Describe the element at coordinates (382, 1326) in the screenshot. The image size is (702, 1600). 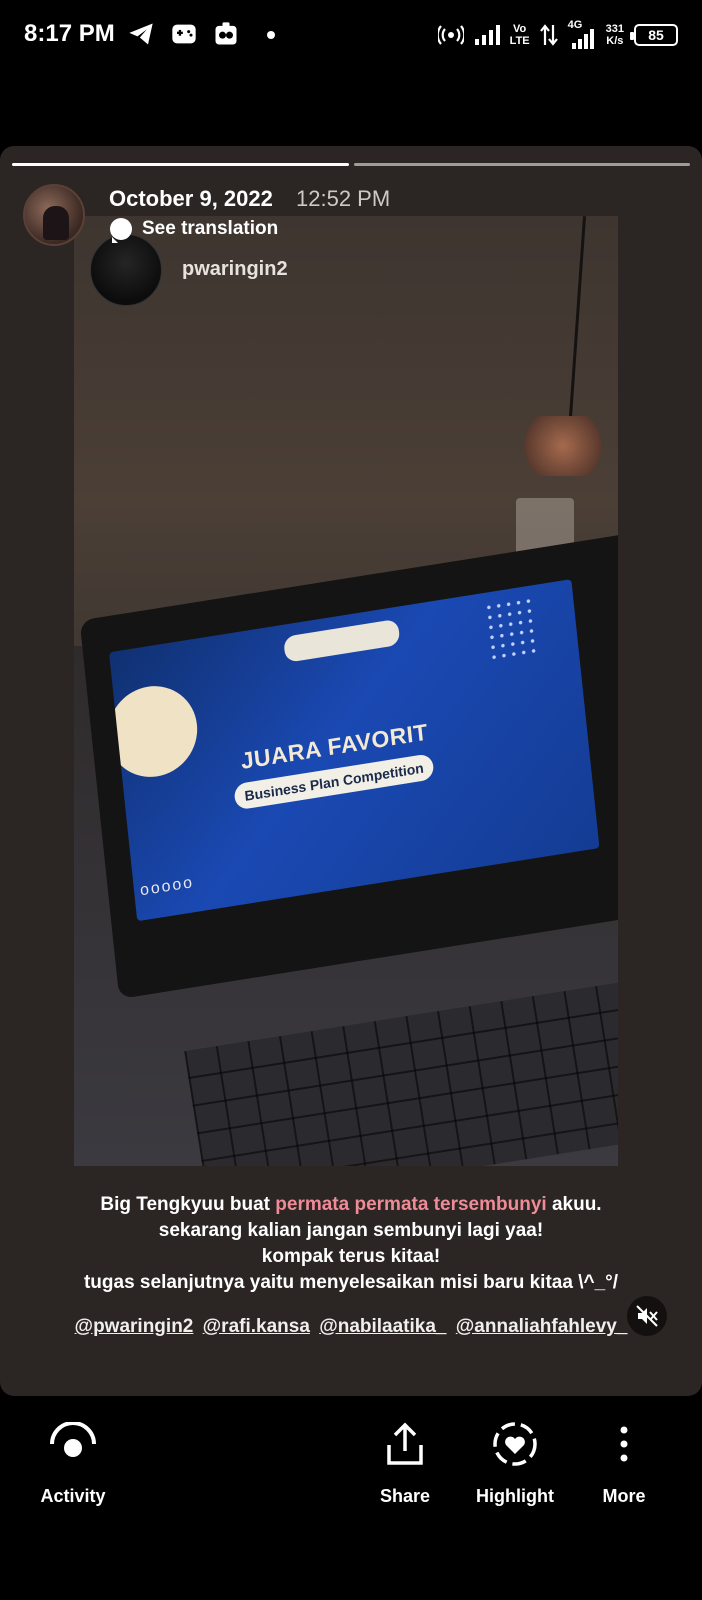
I see `mention-link: @nabilaatika_` at that location.